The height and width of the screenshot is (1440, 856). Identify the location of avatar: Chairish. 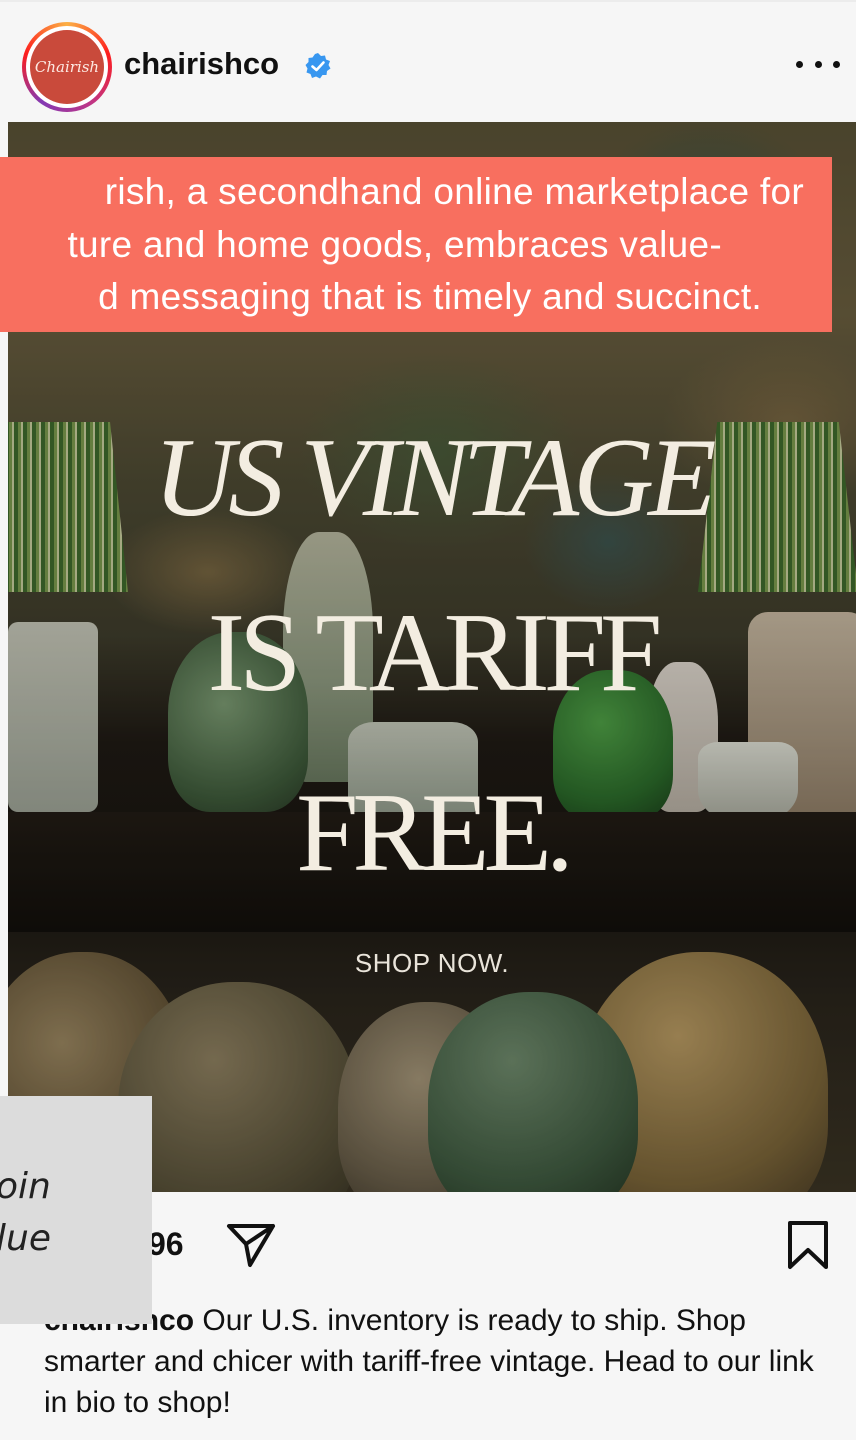
(67, 67).